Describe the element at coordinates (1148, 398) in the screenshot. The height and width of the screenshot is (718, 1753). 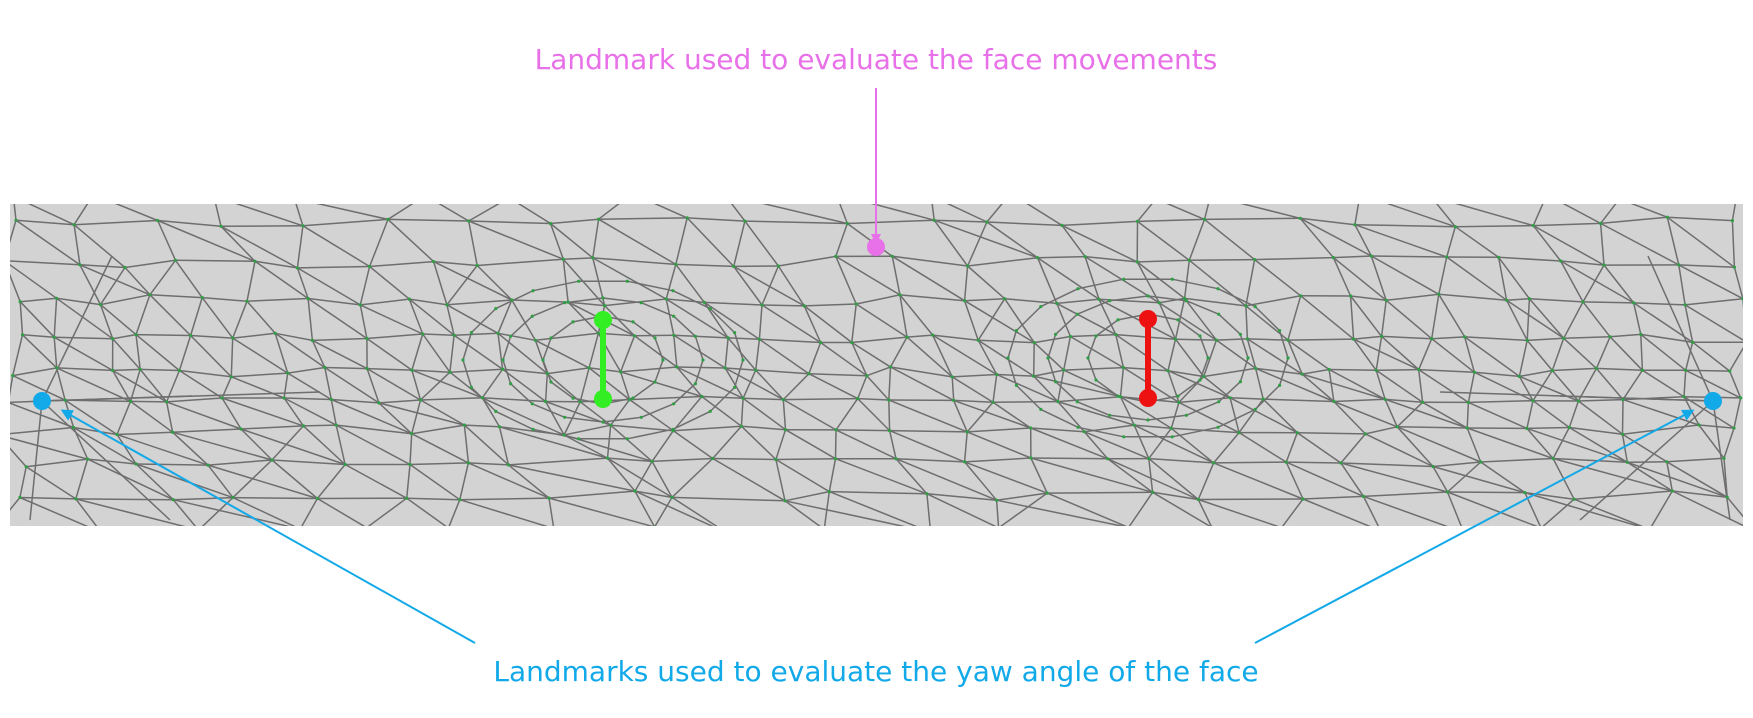
I see `right-eye-lower-landmark-icon` at that location.